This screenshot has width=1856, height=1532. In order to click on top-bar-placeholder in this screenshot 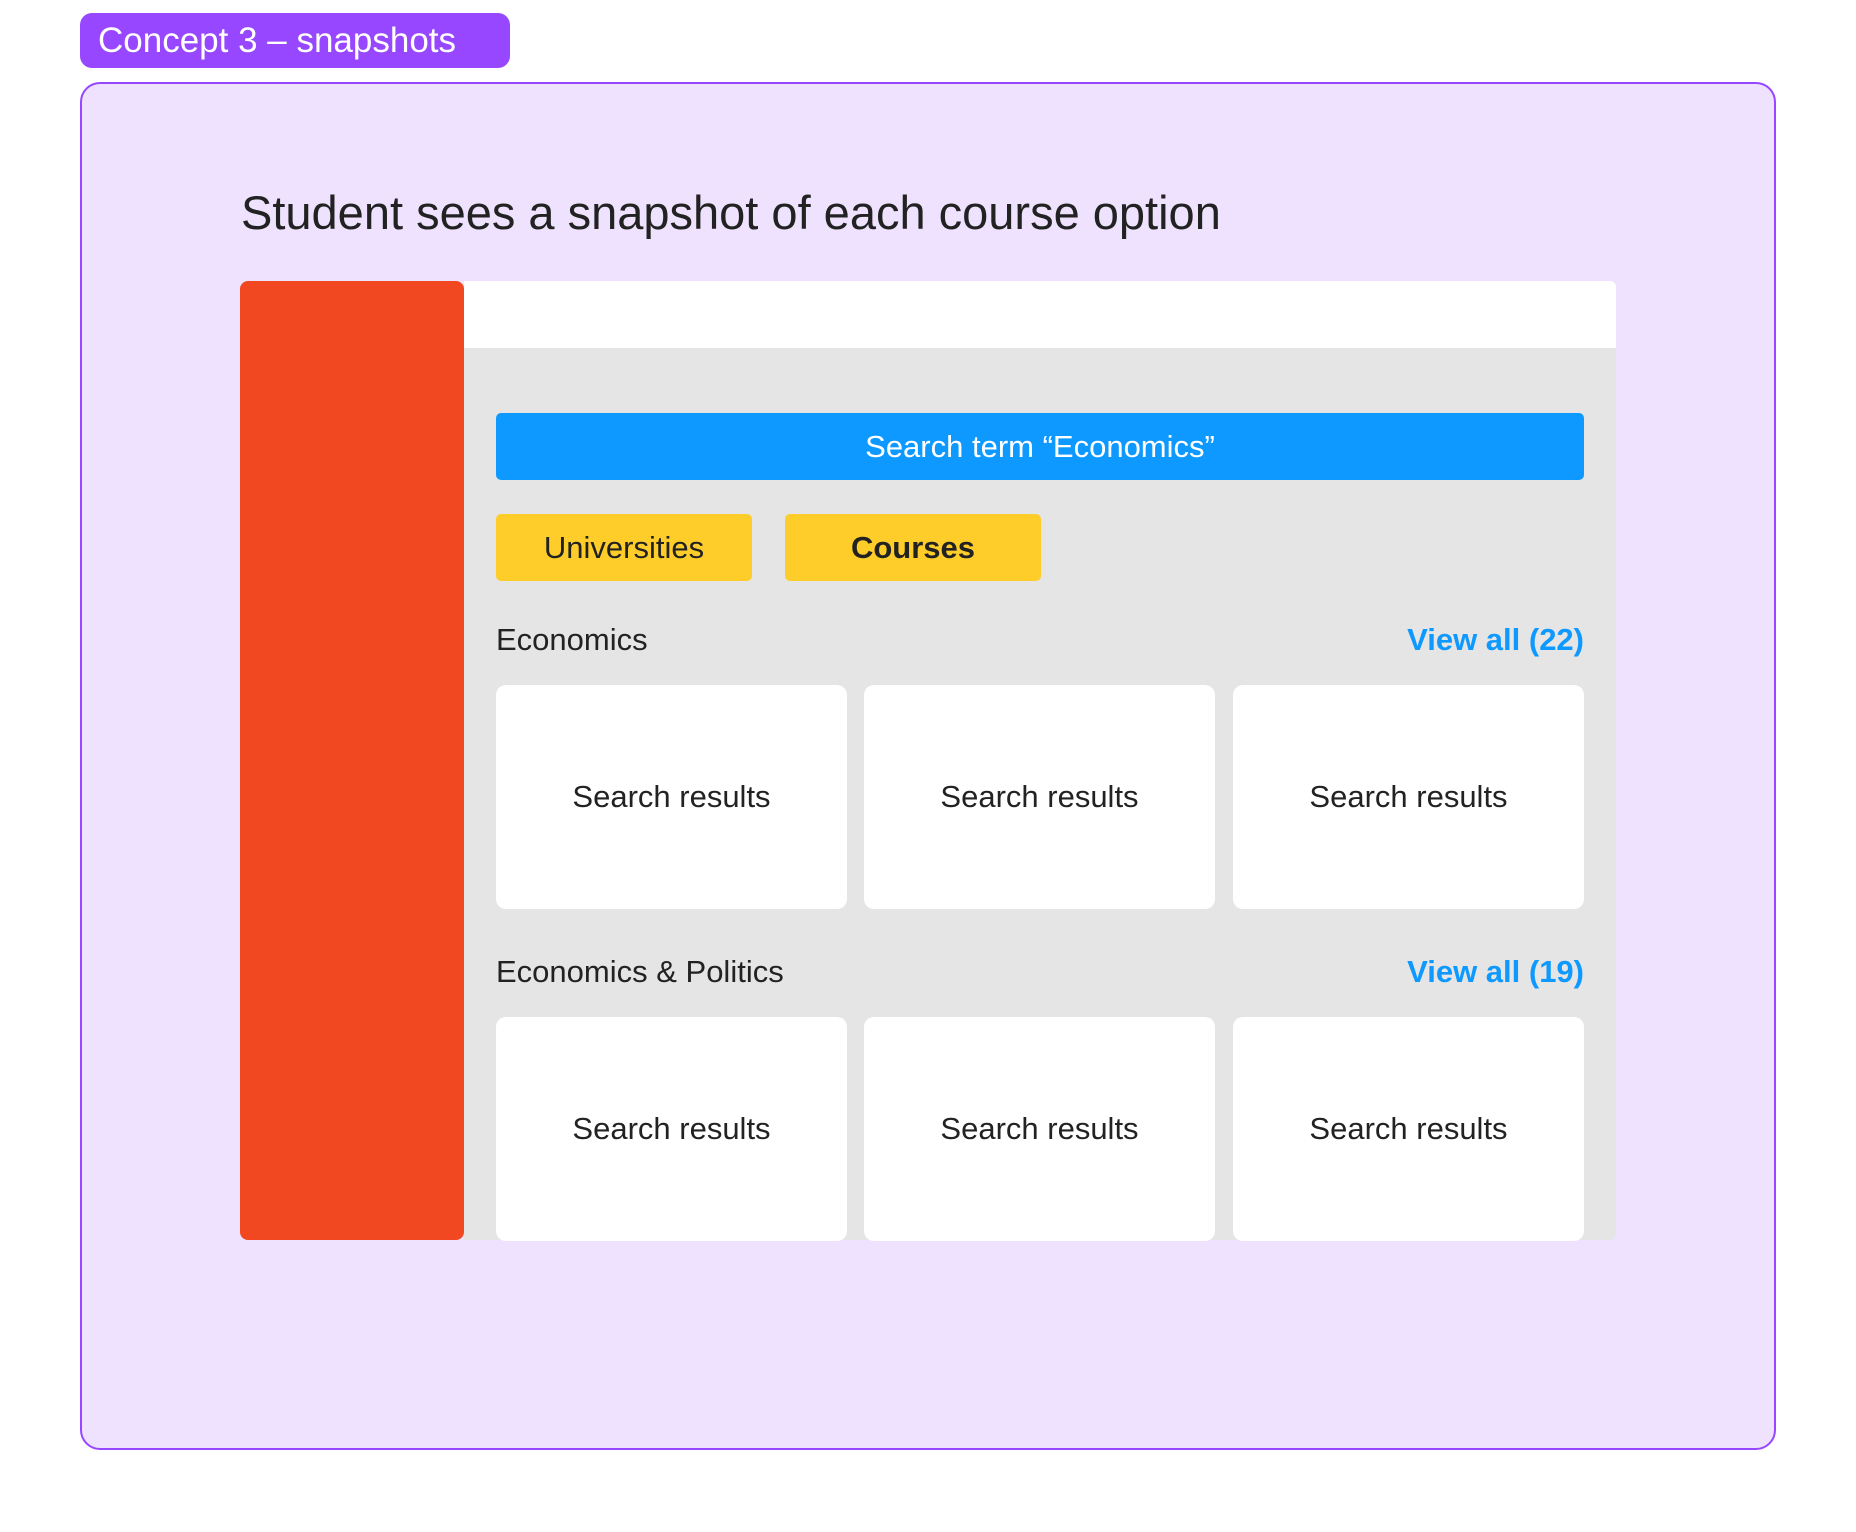, I will do `click(1040, 314)`.